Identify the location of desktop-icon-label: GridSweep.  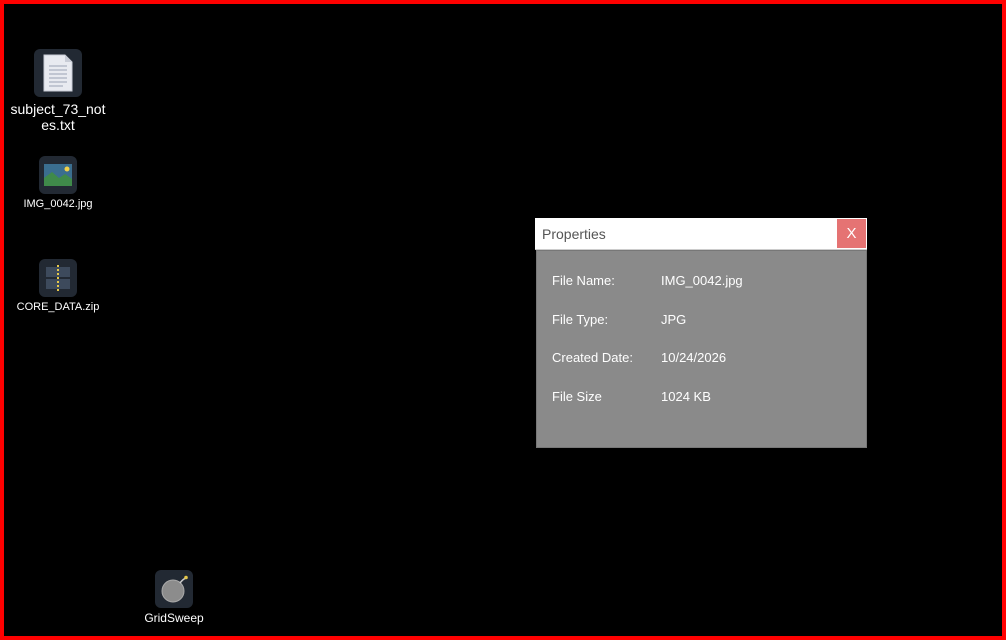
(174, 618).